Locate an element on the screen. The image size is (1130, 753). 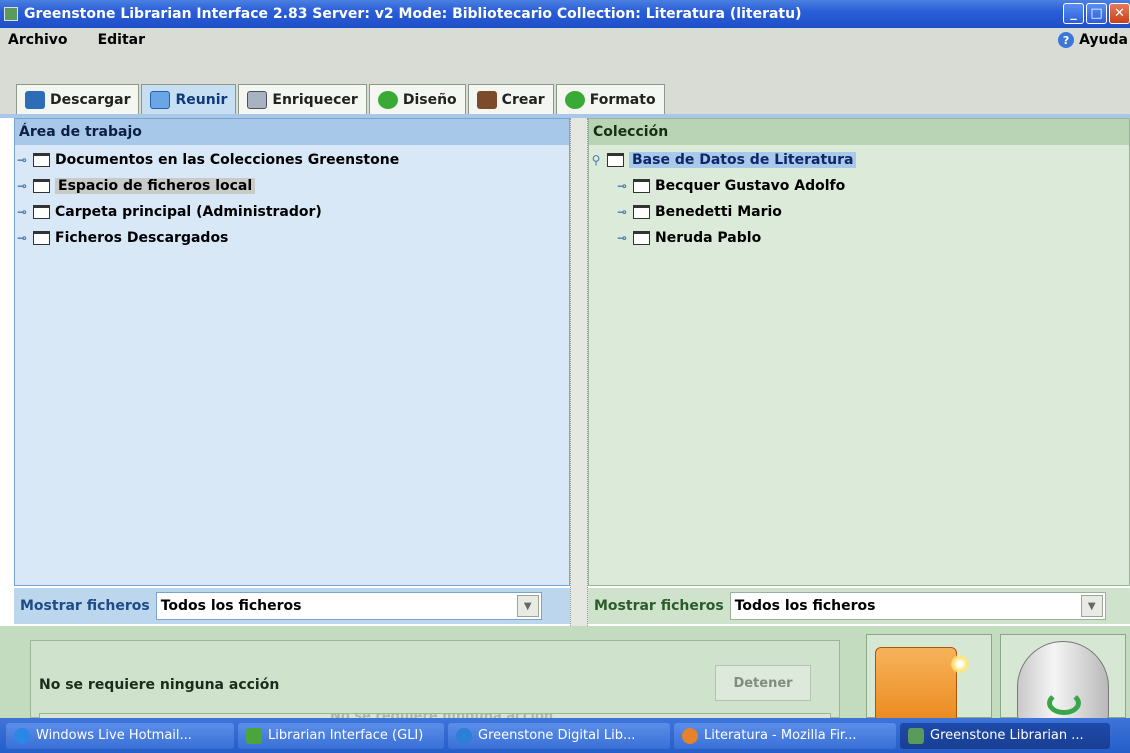
sparkle-icon is located at coordinates (960, 664).